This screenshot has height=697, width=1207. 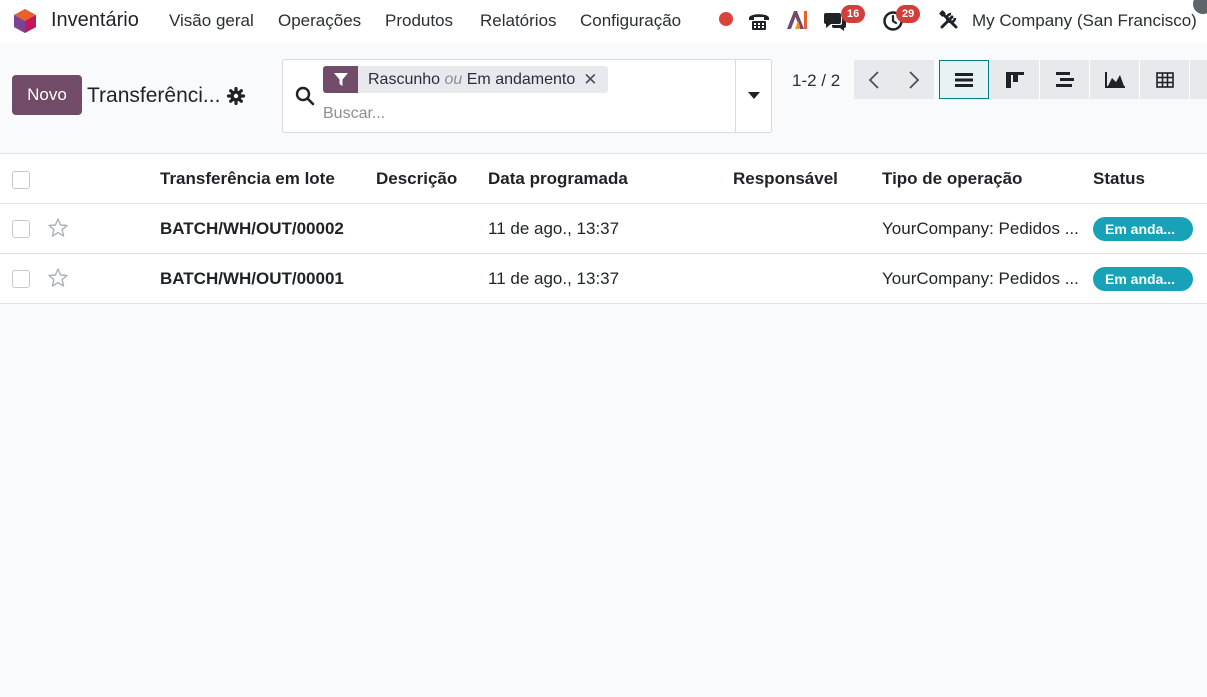 What do you see at coordinates (518, 21) in the screenshot?
I see `menu-relatorios: Relatórios` at bounding box center [518, 21].